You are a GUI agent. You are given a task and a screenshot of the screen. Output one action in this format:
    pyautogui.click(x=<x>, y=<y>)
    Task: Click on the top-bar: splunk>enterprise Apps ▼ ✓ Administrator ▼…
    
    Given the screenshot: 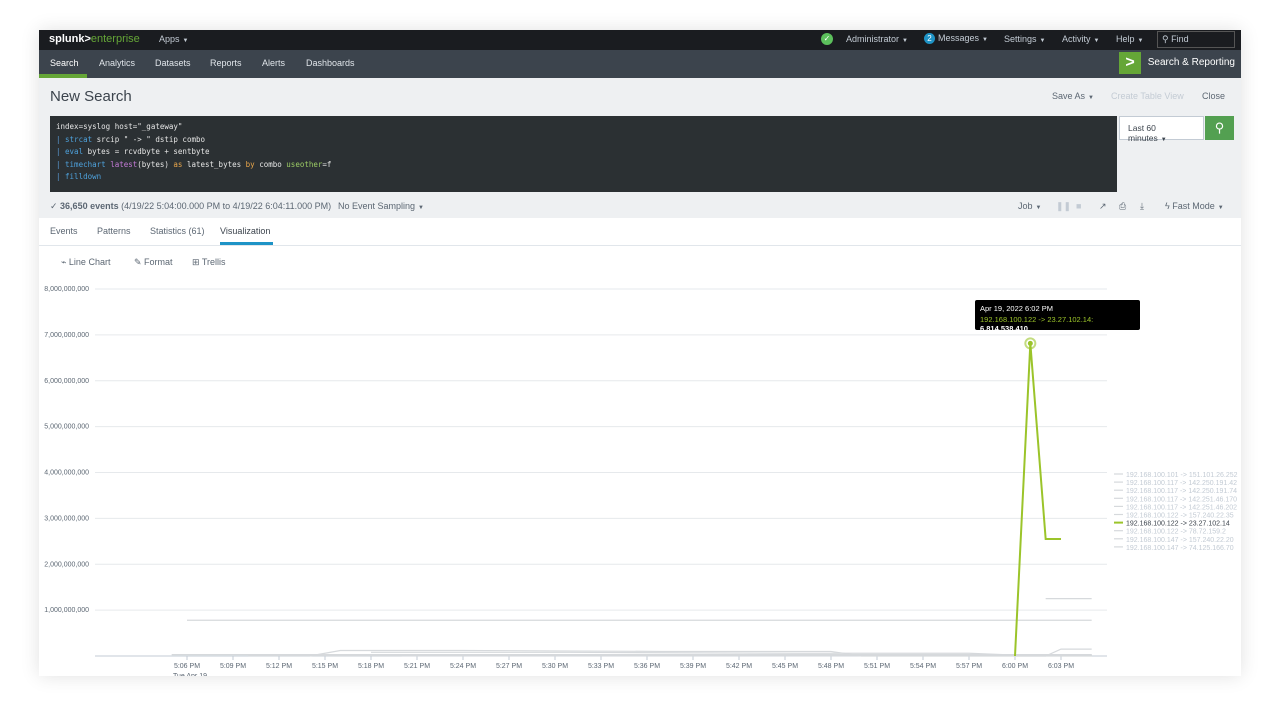 What is the action you would take?
    pyautogui.click(x=640, y=40)
    